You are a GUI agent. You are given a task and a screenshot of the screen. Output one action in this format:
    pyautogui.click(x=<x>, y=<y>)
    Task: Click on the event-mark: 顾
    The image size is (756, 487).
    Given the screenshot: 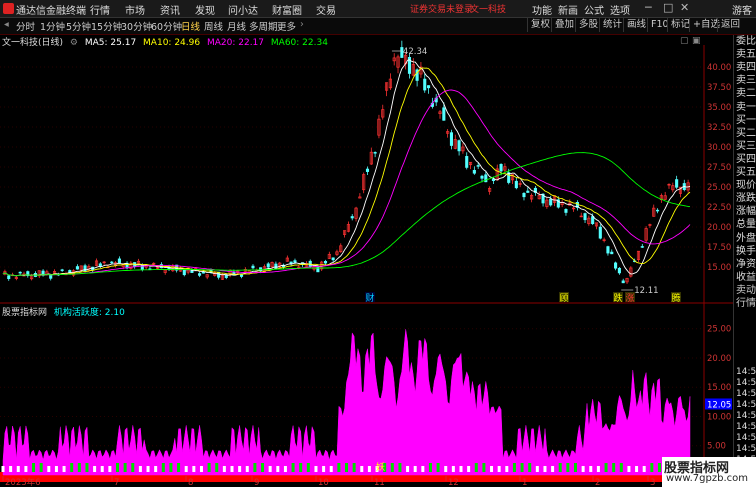 What is the action you would take?
    pyautogui.click(x=564, y=298)
    